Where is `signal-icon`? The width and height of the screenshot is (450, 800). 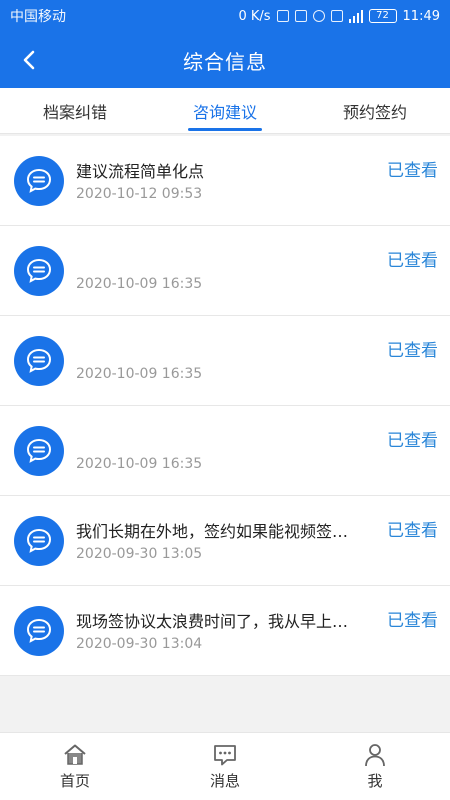
signal-icon is located at coordinates (355, 16).